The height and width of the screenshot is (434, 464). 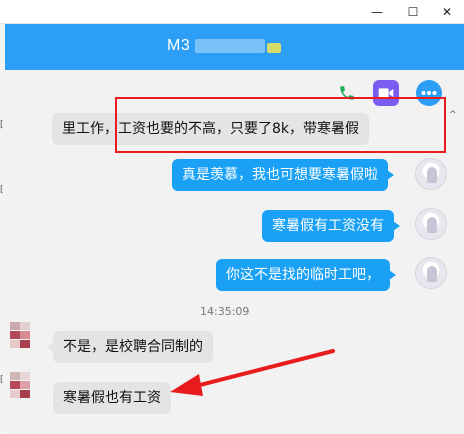 I want to click on annotation-arrow, so click(x=252, y=372).